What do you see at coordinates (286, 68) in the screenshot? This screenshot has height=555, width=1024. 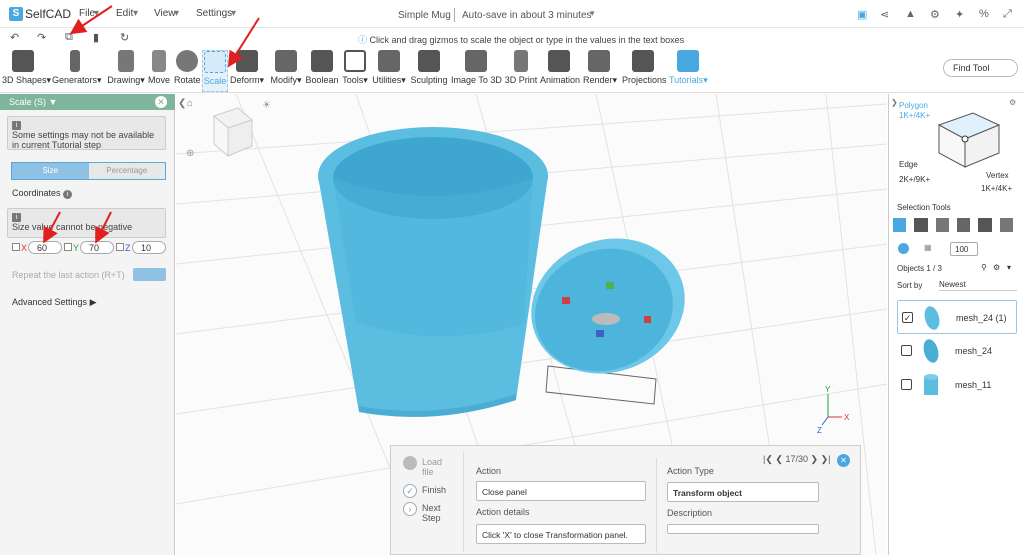 I see `tool-modify: Modify▾` at bounding box center [286, 68].